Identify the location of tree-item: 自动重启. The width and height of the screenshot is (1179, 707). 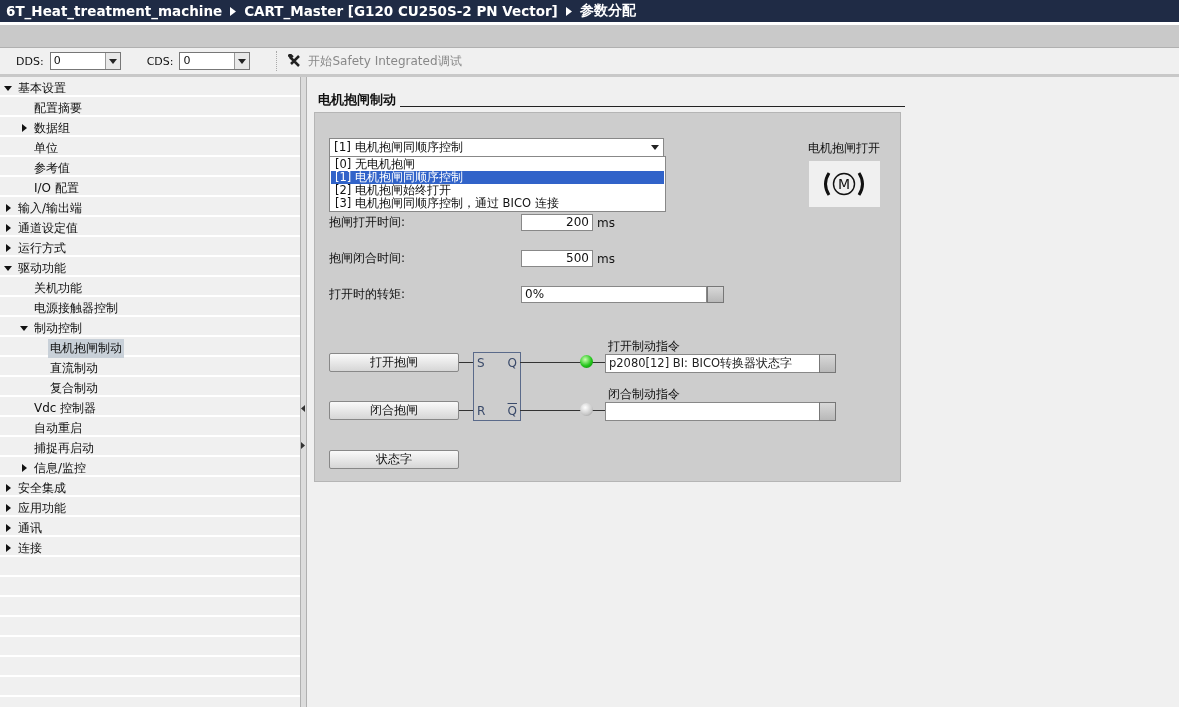
(58, 428).